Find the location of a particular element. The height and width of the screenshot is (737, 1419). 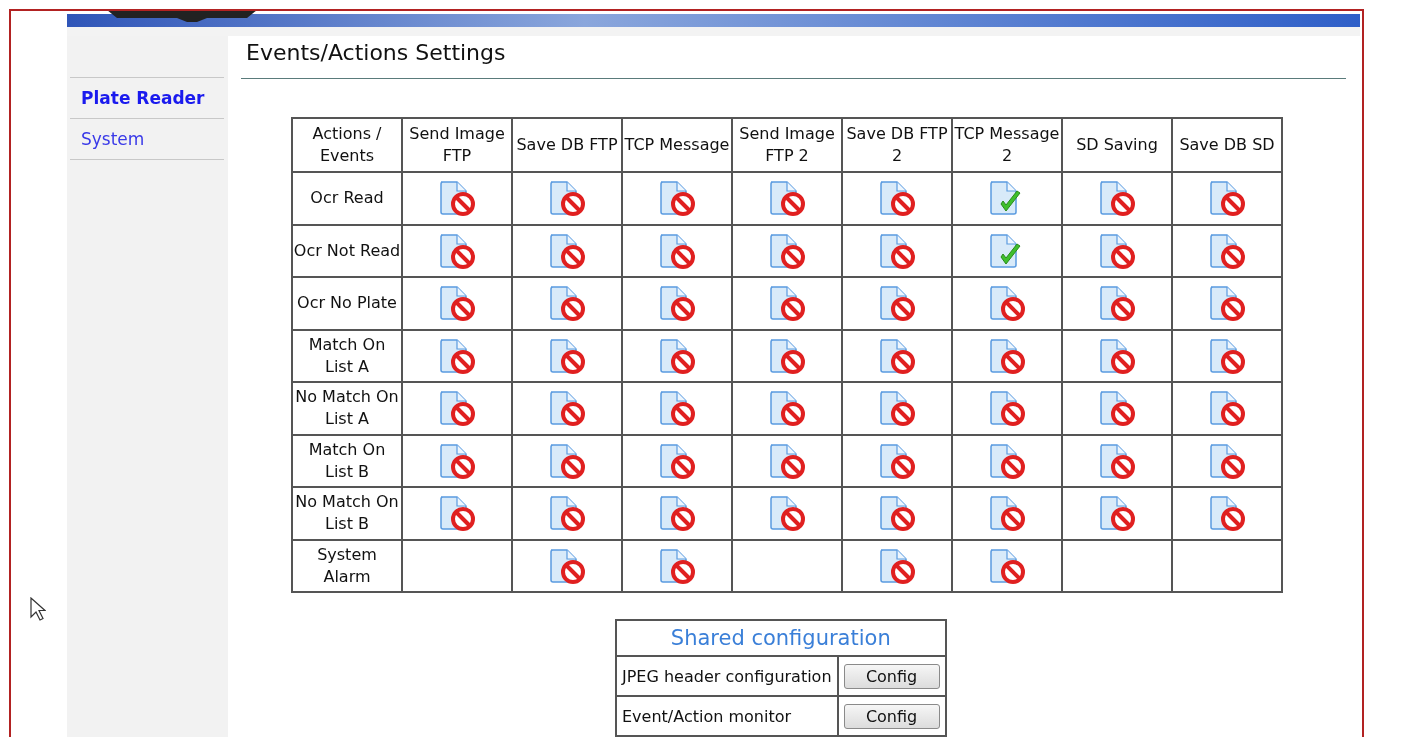

event-cell: System Alarm is located at coordinates (347, 565).